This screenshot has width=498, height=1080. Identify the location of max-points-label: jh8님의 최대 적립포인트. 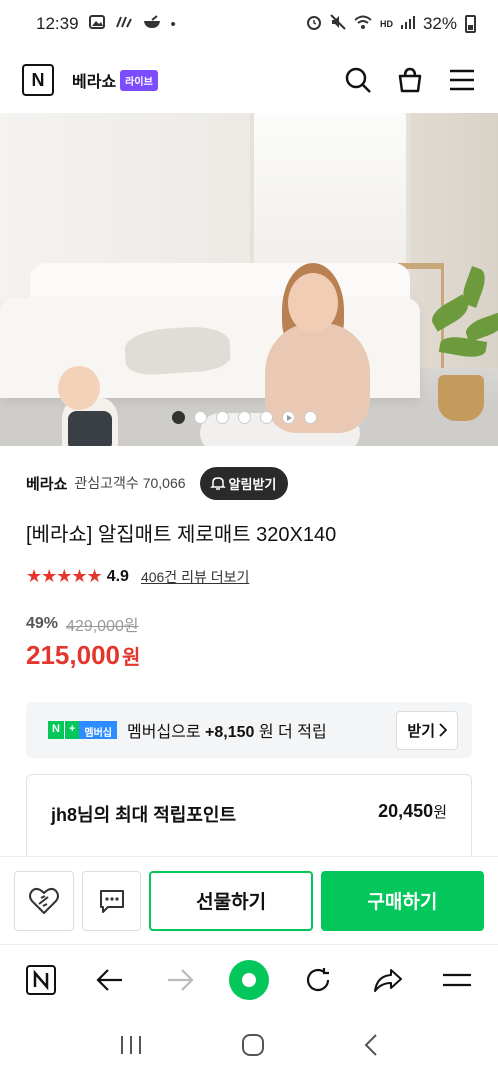
(144, 815).